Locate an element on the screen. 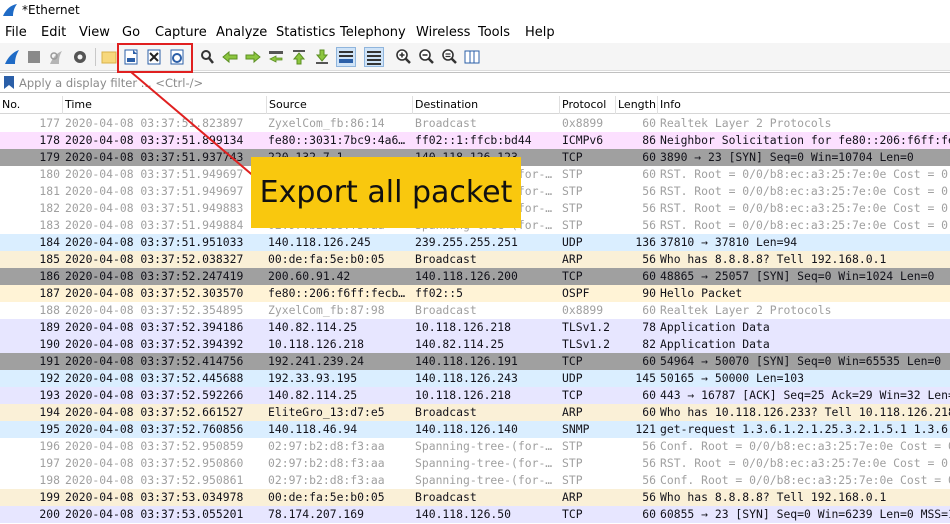 This screenshot has height=524, width=950. packet-time: 2020-04-08 03:37:51.899134 is located at coordinates (154, 140).